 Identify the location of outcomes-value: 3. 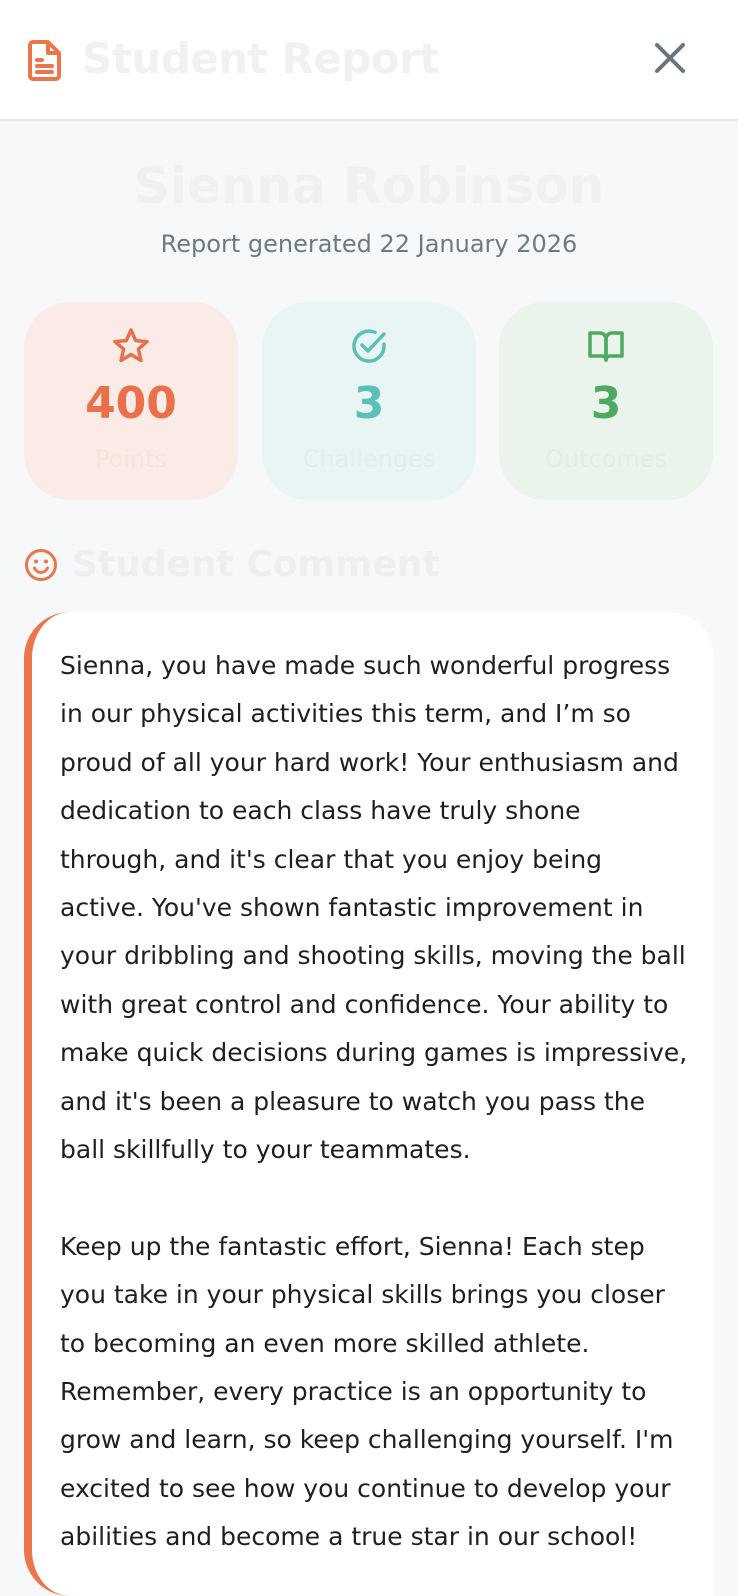
(606, 403).